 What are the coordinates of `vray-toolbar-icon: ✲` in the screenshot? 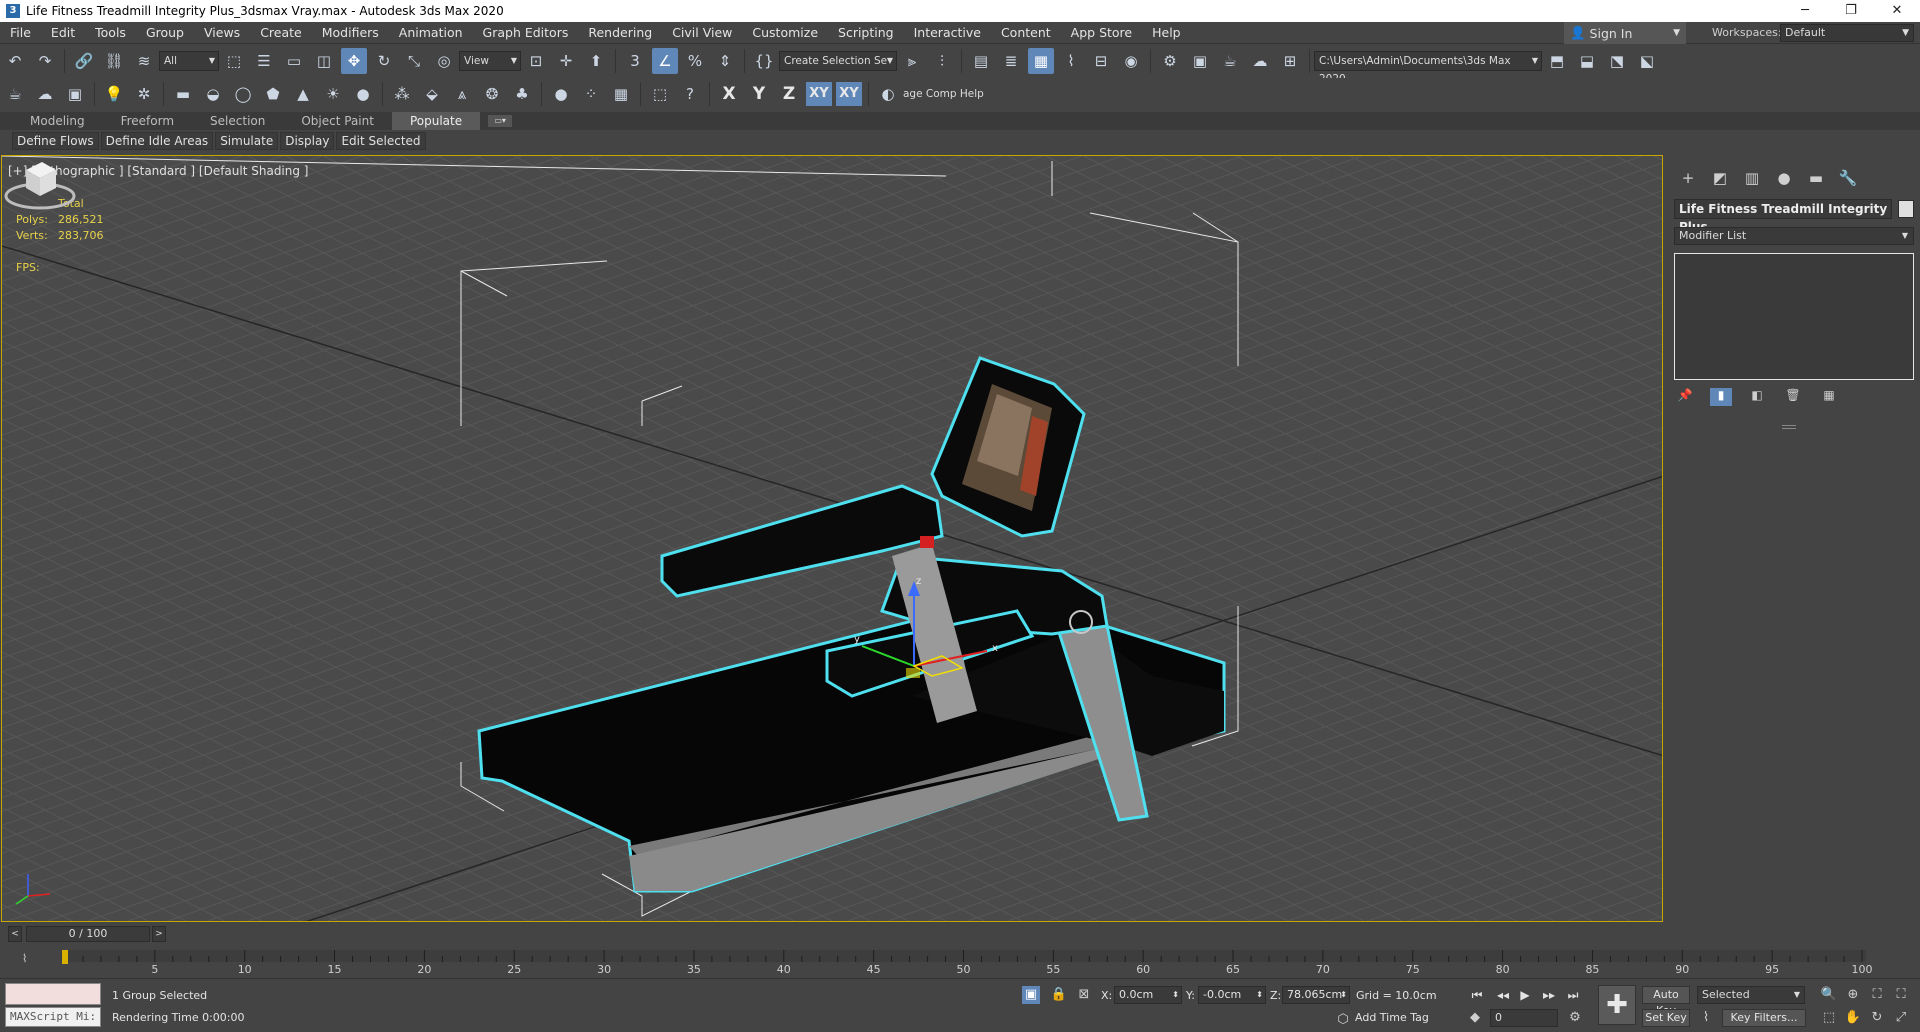 It's located at (144, 94).